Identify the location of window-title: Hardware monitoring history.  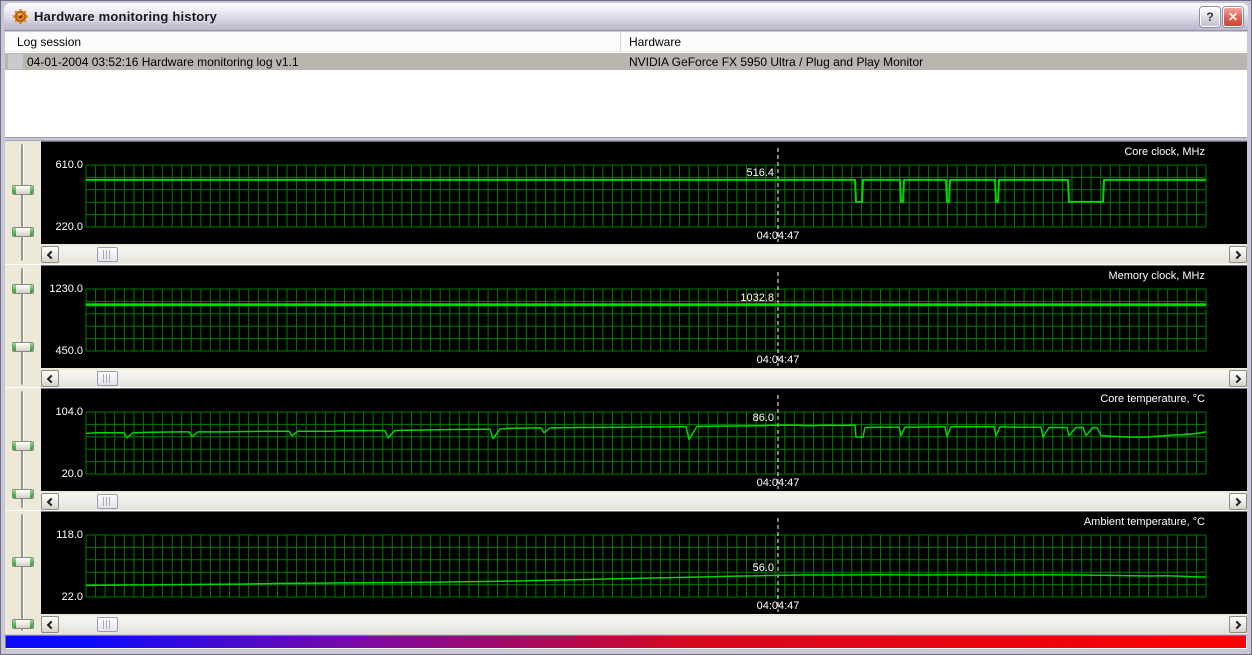
(126, 16).